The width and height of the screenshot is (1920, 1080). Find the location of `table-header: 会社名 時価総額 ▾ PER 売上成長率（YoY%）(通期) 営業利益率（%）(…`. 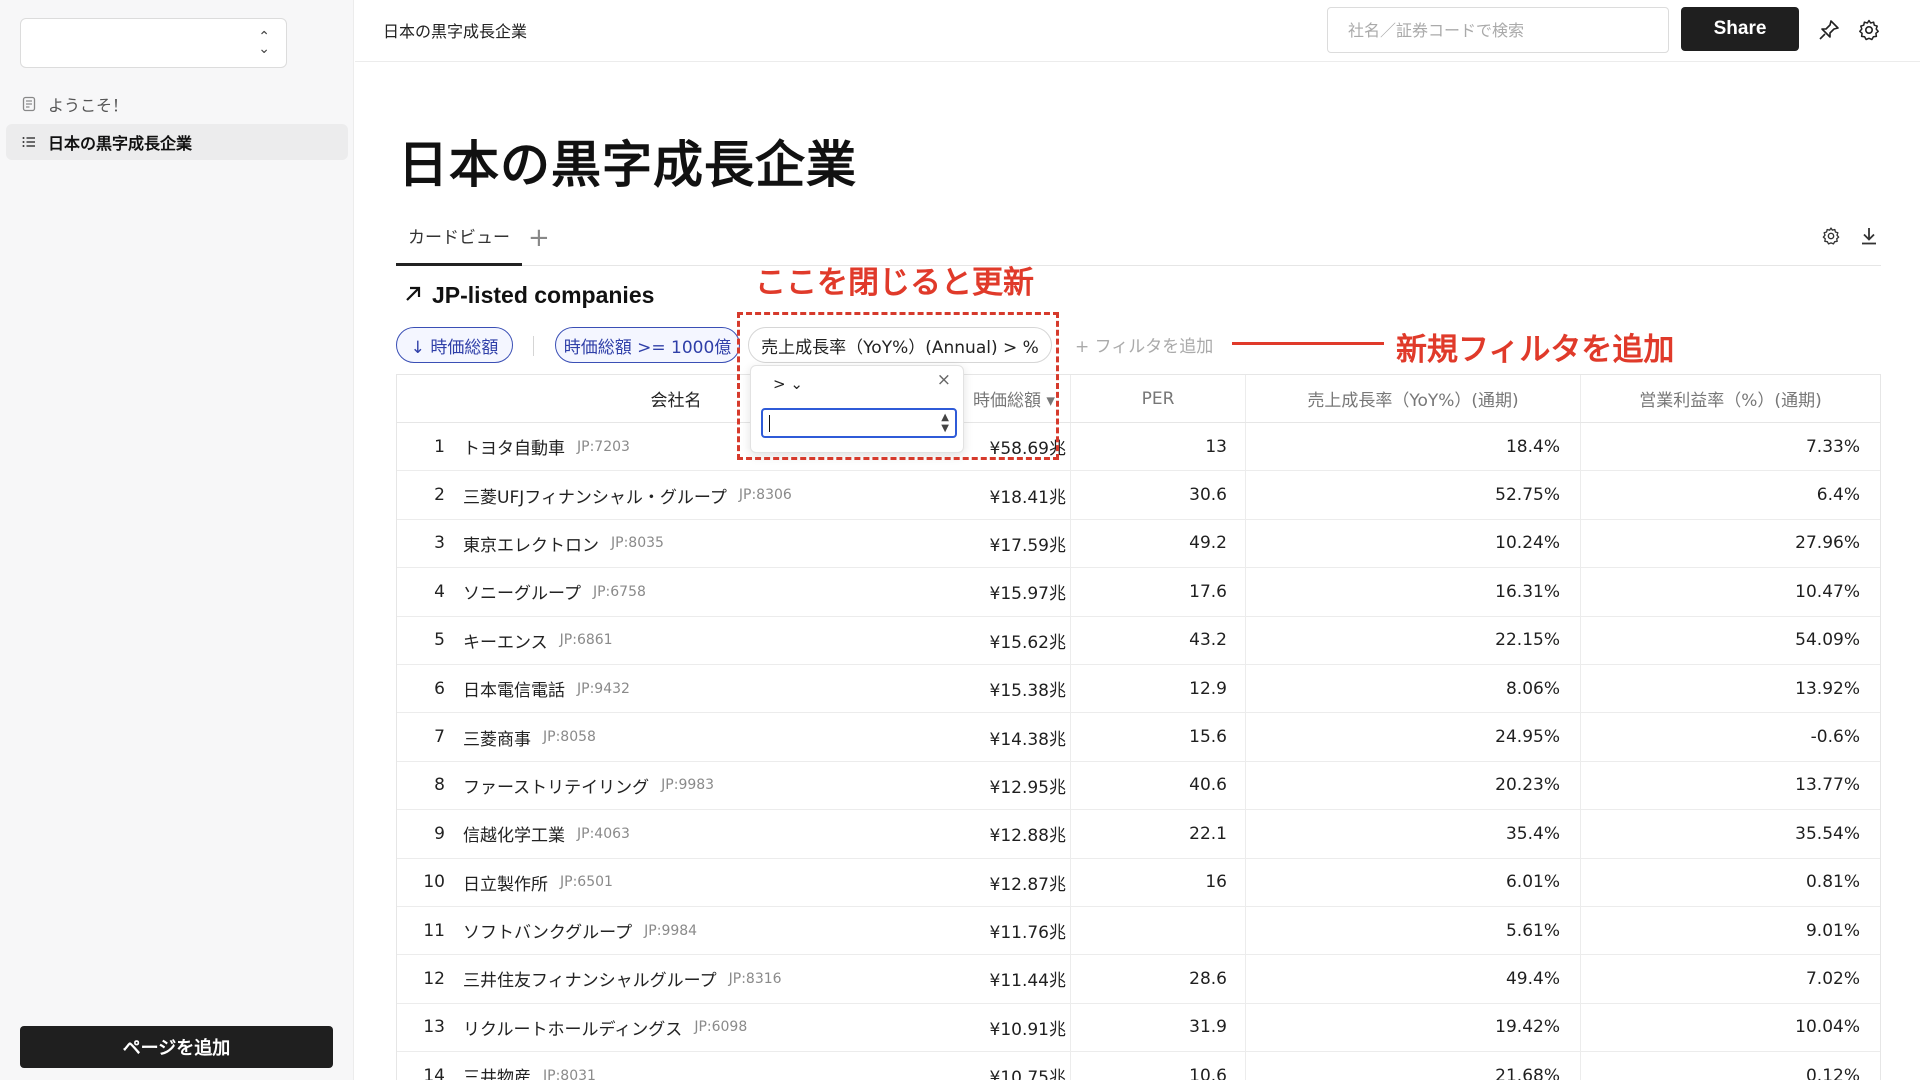

table-header: 会社名 時価総額 ▾ PER 売上成長率（YoY%）(通期) 営業利益率（%）(… is located at coordinates (1138, 399).